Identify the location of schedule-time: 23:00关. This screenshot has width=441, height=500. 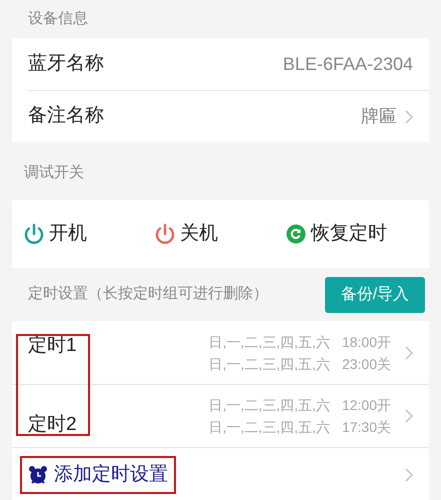
(366, 364).